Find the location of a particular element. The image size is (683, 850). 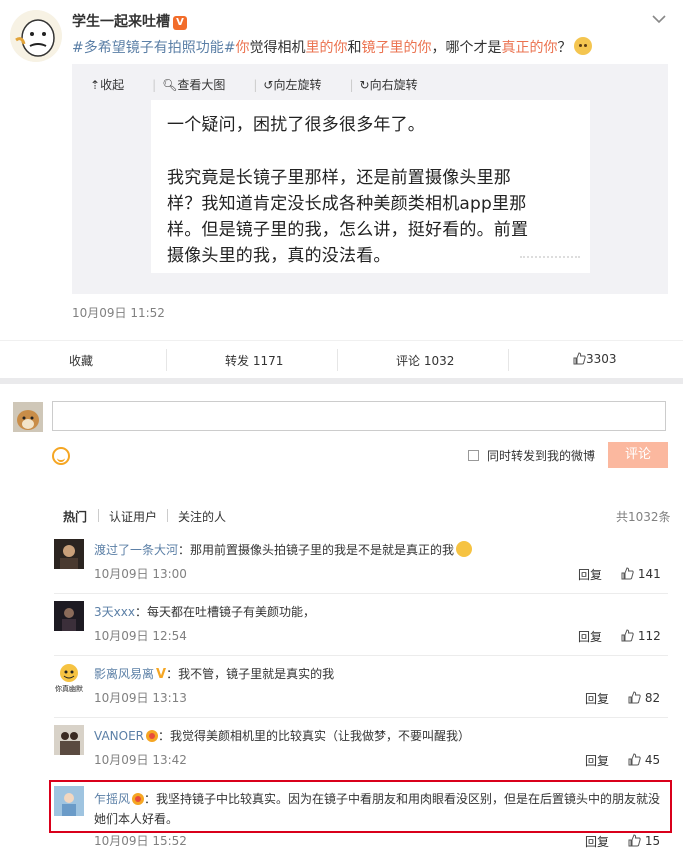

comment-text: ：我不管，镜子里就是真实的我 is located at coordinates (250, 674).